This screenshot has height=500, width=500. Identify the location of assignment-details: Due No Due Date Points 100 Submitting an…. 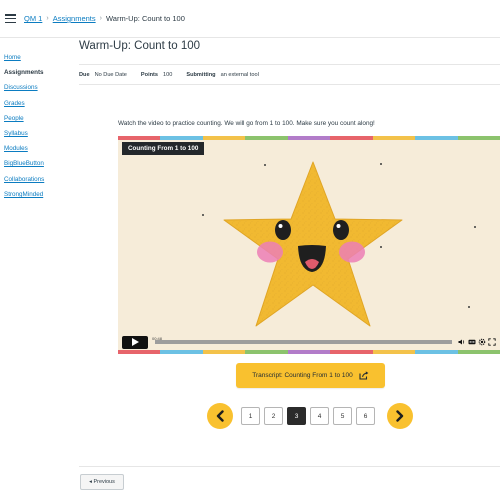
(289, 74).